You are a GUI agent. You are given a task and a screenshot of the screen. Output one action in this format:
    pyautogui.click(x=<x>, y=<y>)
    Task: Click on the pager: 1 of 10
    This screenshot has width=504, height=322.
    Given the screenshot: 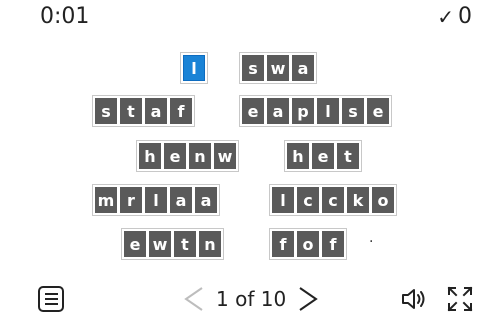 What is the action you would take?
    pyautogui.click(x=251, y=299)
    